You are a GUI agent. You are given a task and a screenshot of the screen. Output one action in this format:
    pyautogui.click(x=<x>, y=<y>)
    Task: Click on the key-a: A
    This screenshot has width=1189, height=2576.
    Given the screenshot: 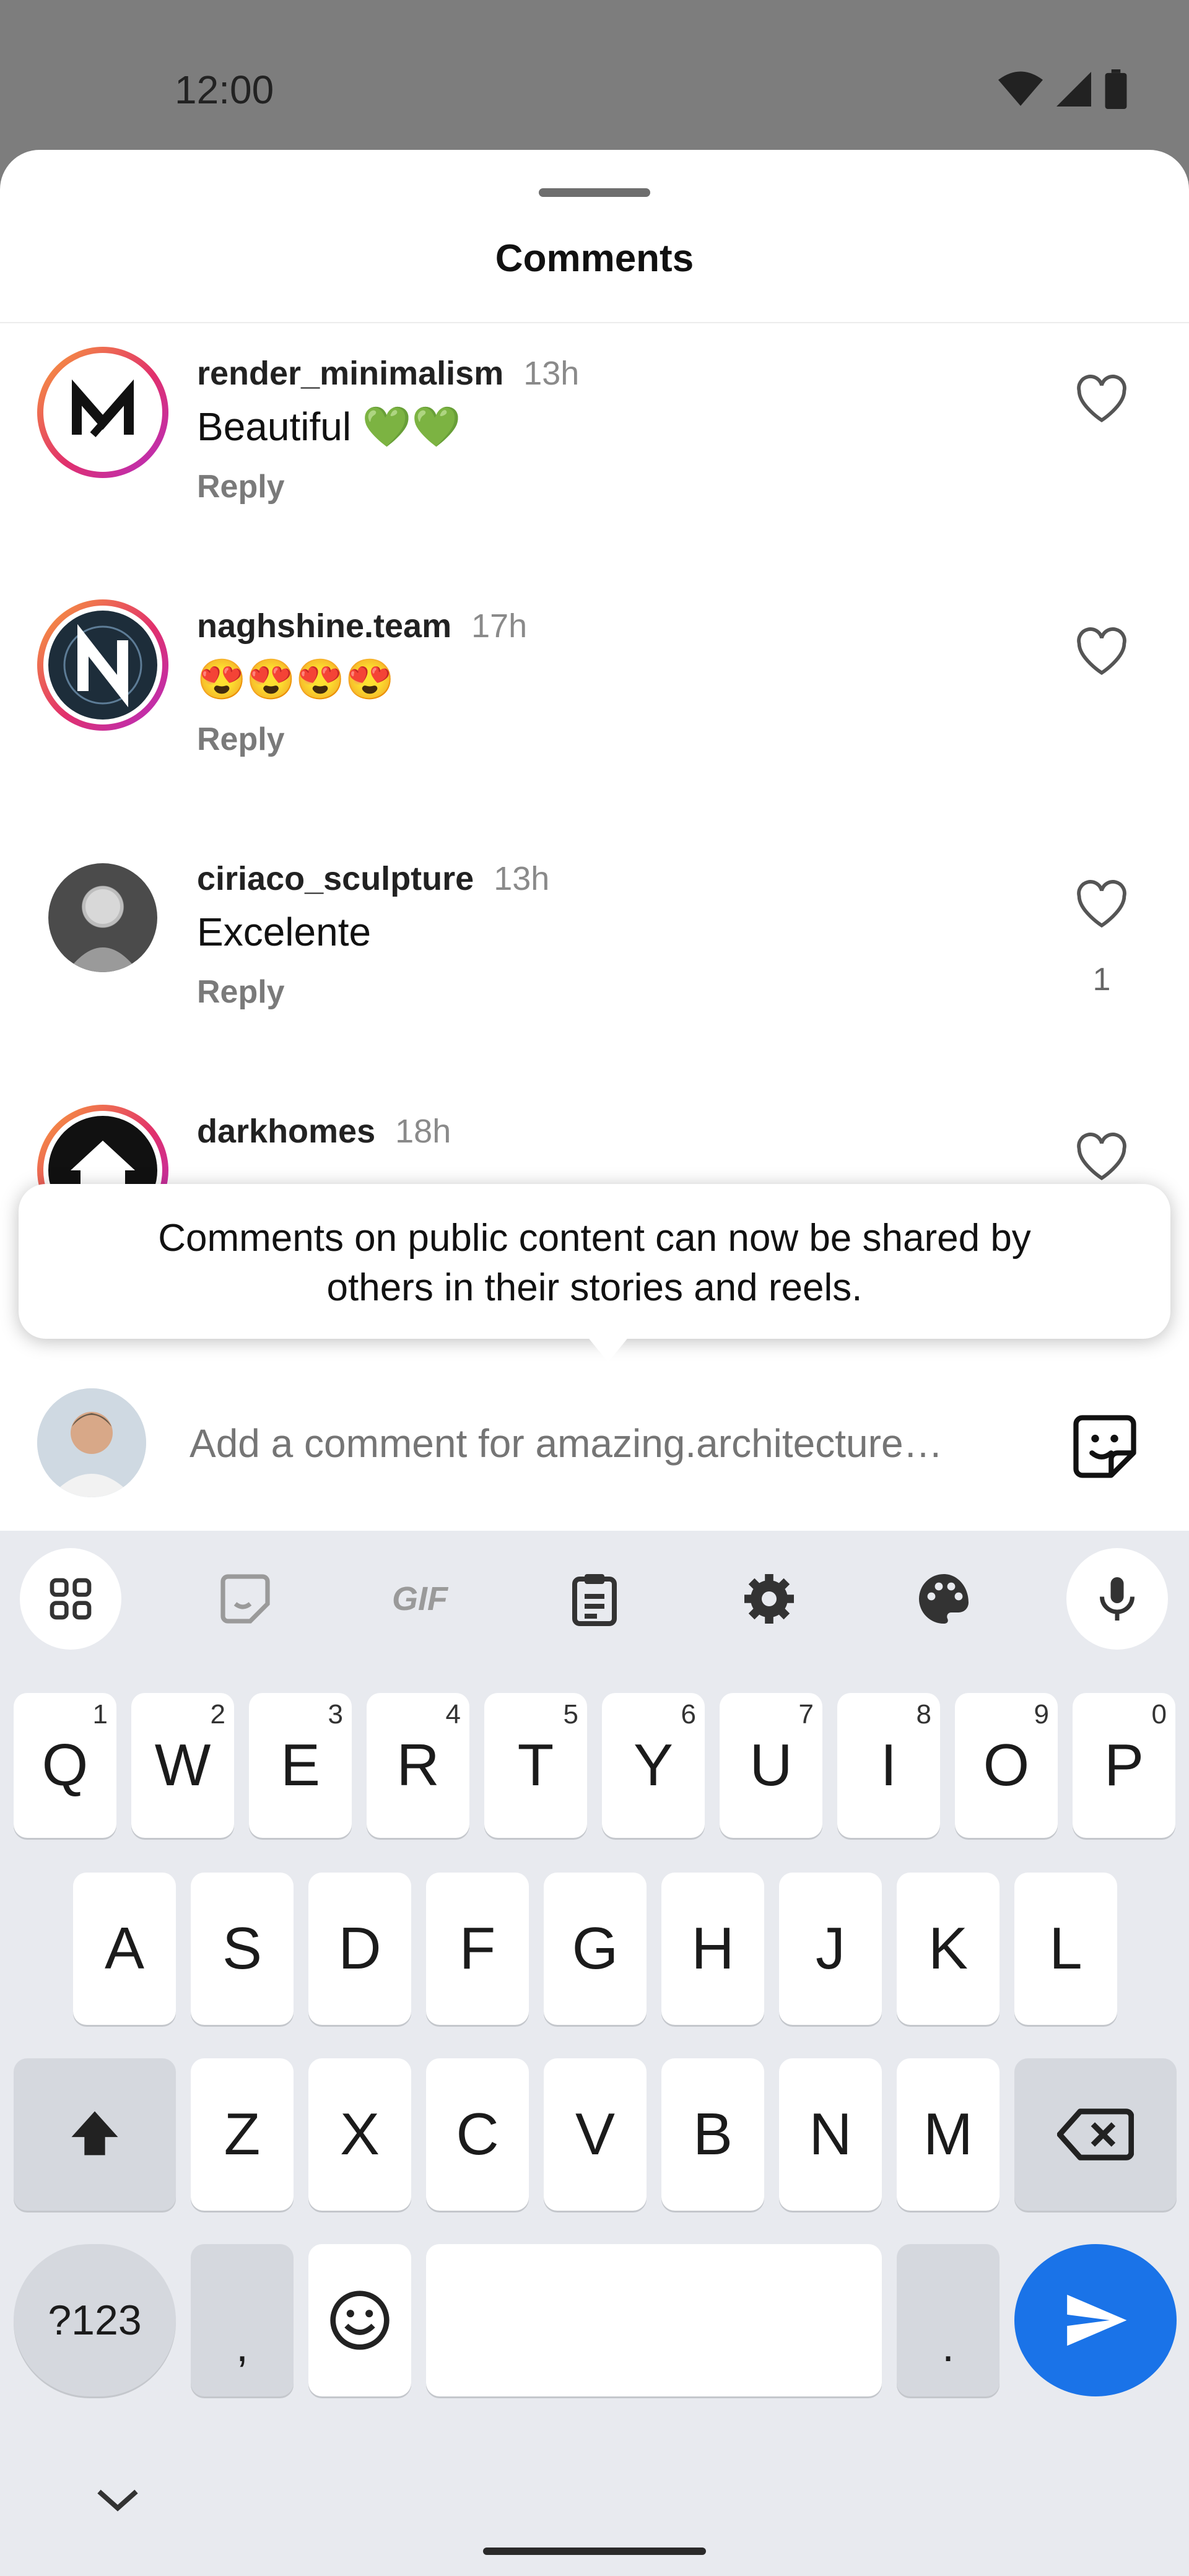 What is the action you would take?
    pyautogui.click(x=125, y=1949)
    